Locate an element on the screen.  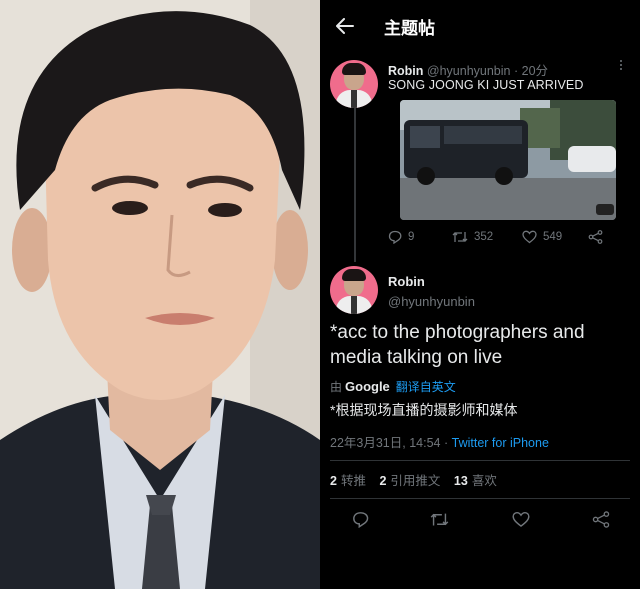
retweet-count: 352 is located at coordinates (484, 237).